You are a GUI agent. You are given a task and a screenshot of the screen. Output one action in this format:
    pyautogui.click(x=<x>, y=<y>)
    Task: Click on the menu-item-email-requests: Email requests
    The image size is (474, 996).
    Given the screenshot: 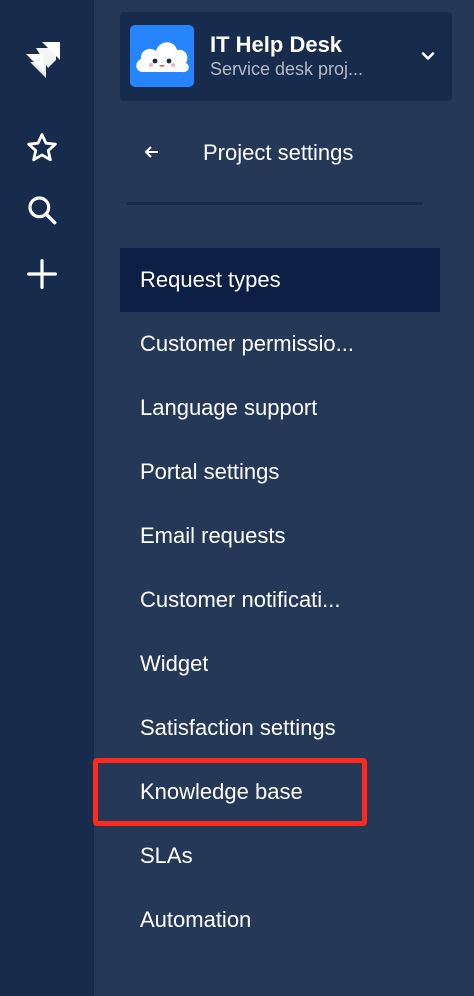 What is the action you would take?
    pyautogui.click(x=280, y=536)
    